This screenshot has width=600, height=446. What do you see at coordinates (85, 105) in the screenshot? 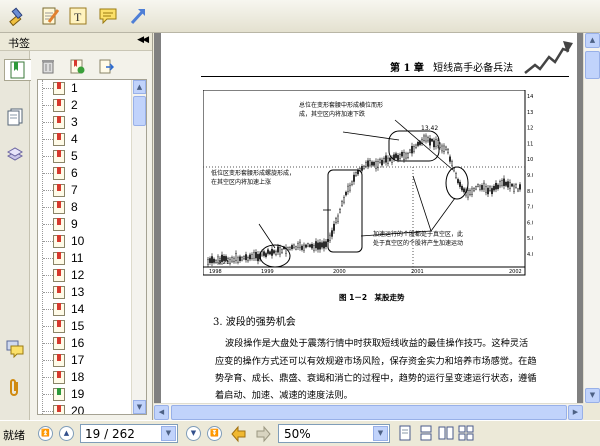
I see `bookmark-item: 2` at bounding box center [85, 105].